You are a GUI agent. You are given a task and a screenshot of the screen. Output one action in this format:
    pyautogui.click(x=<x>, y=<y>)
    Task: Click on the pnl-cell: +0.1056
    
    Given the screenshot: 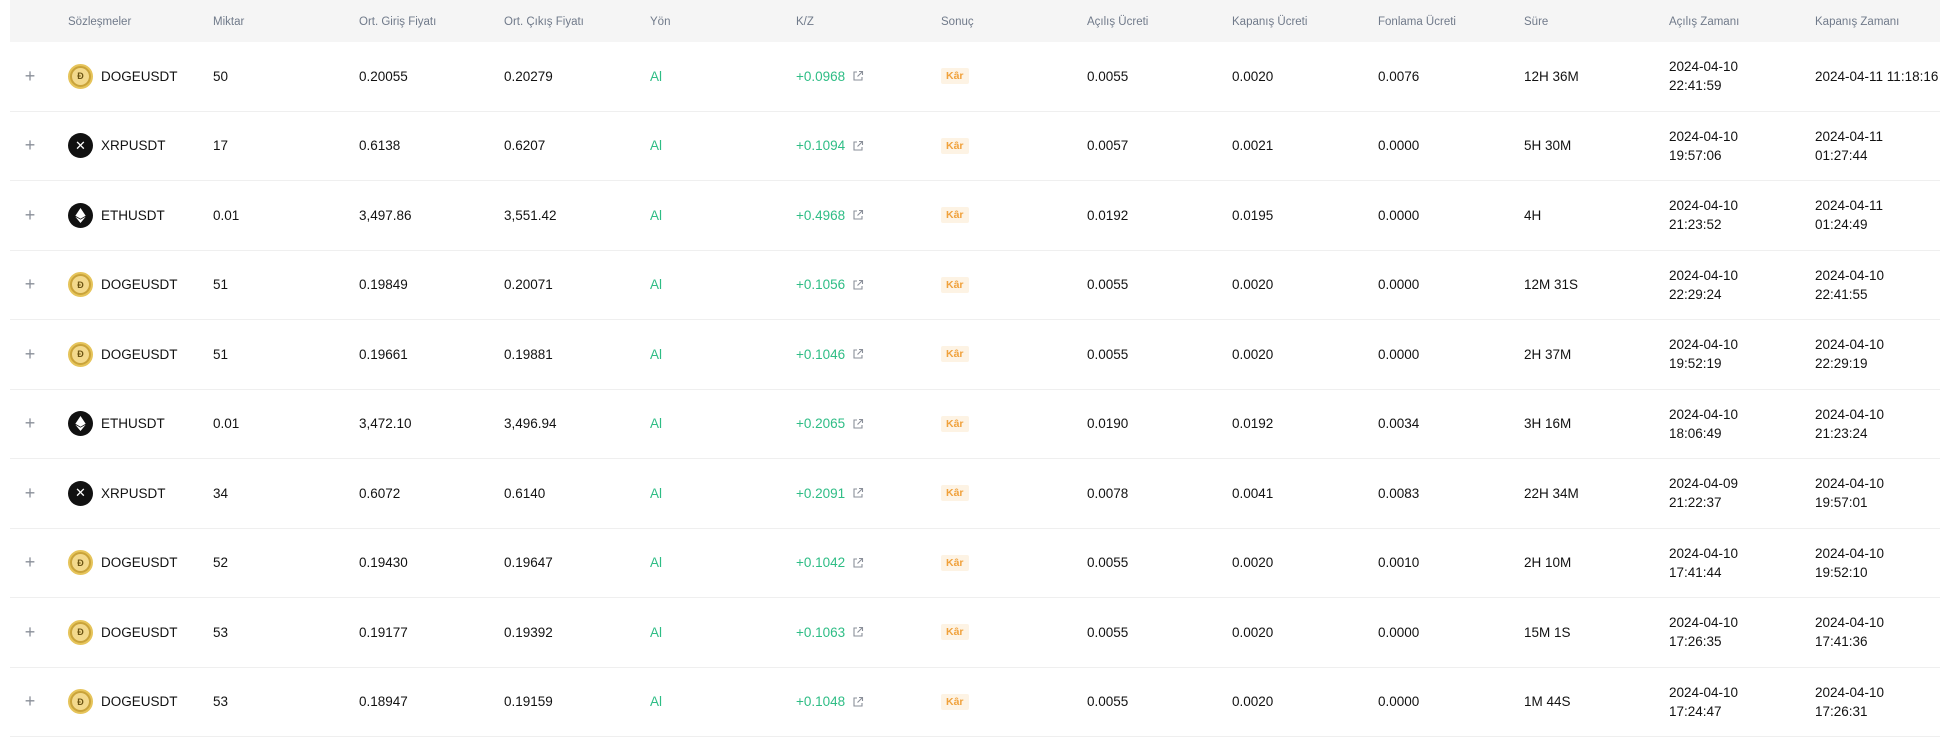 What is the action you would take?
    pyautogui.click(x=830, y=285)
    